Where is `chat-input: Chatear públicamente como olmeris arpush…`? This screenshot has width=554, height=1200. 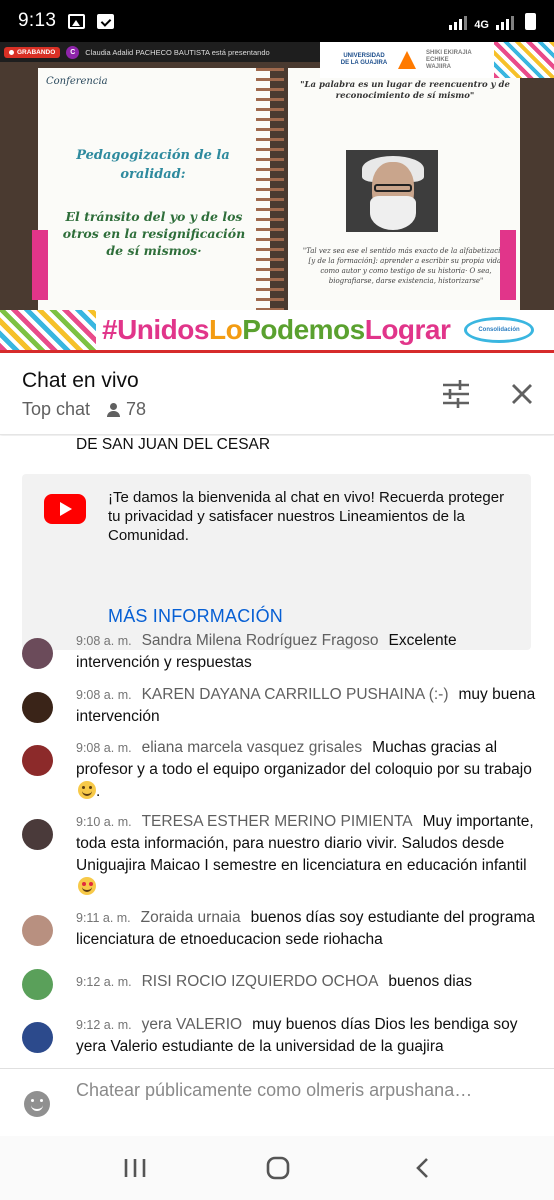 chat-input: Chatear públicamente como olmeris arpush… is located at coordinates (276, 1090).